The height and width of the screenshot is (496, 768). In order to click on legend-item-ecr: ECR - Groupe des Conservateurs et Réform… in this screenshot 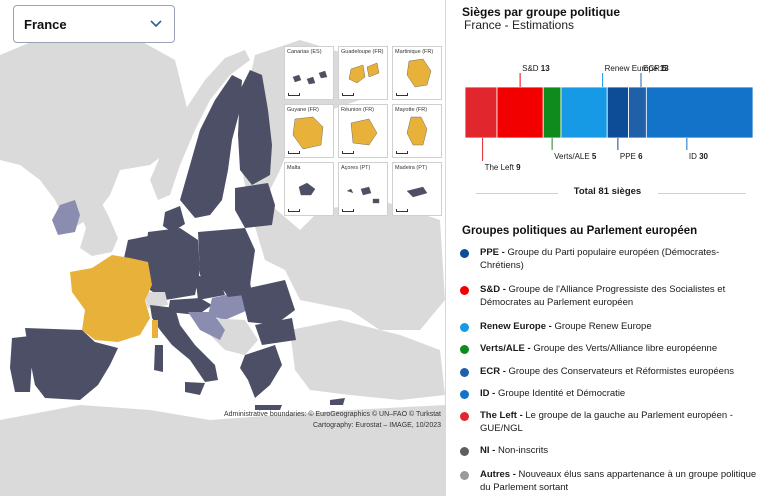, I will do `click(610, 371)`.